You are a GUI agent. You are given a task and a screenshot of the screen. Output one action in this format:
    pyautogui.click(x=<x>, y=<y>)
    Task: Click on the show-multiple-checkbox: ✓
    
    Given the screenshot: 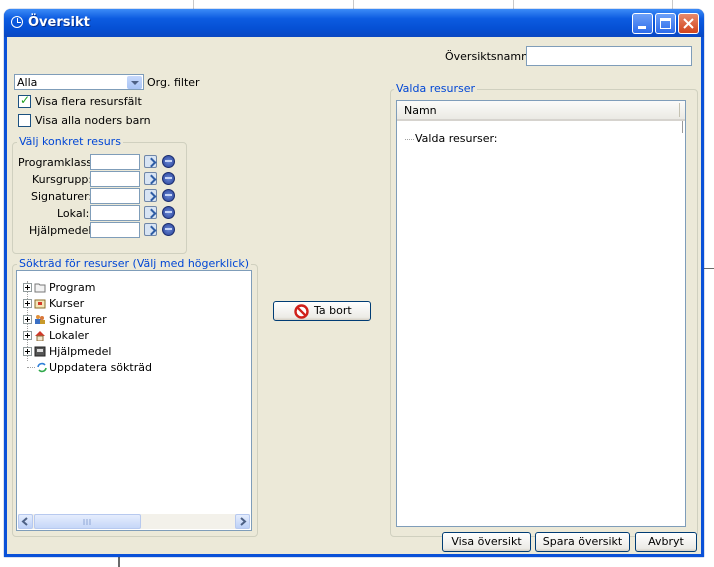 What is the action you would take?
    pyautogui.click(x=24, y=100)
    